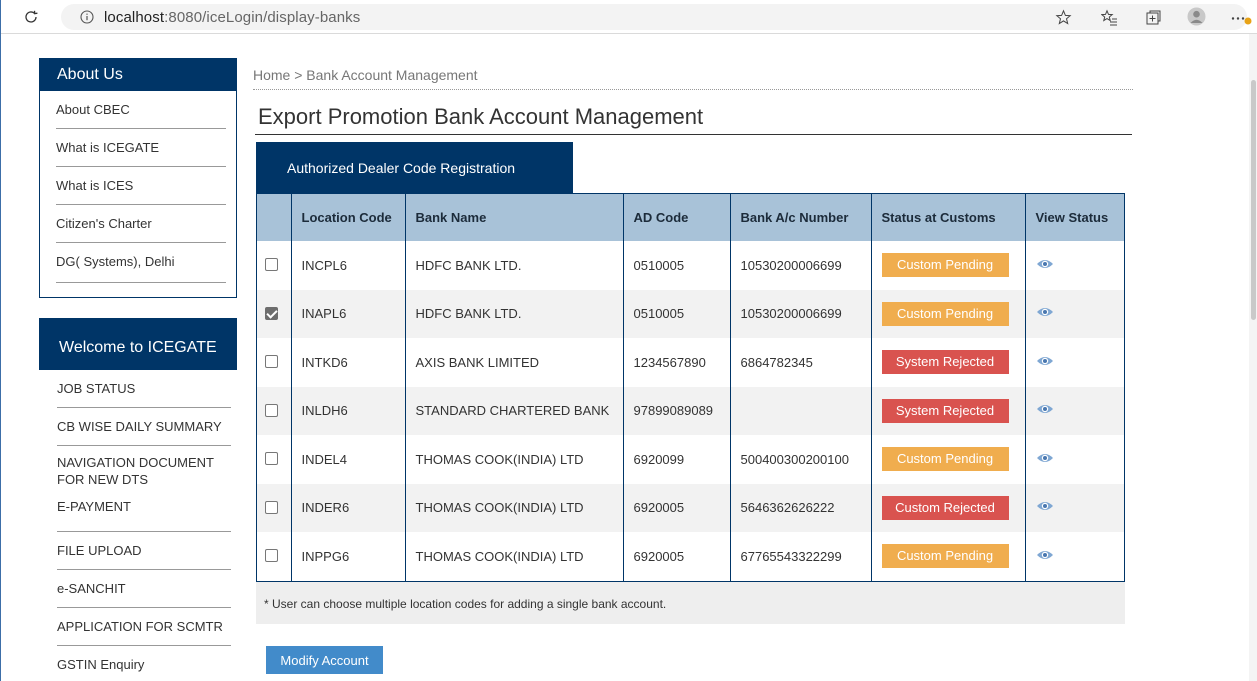  I want to click on location-code-cell: INTKD6, so click(348, 362).